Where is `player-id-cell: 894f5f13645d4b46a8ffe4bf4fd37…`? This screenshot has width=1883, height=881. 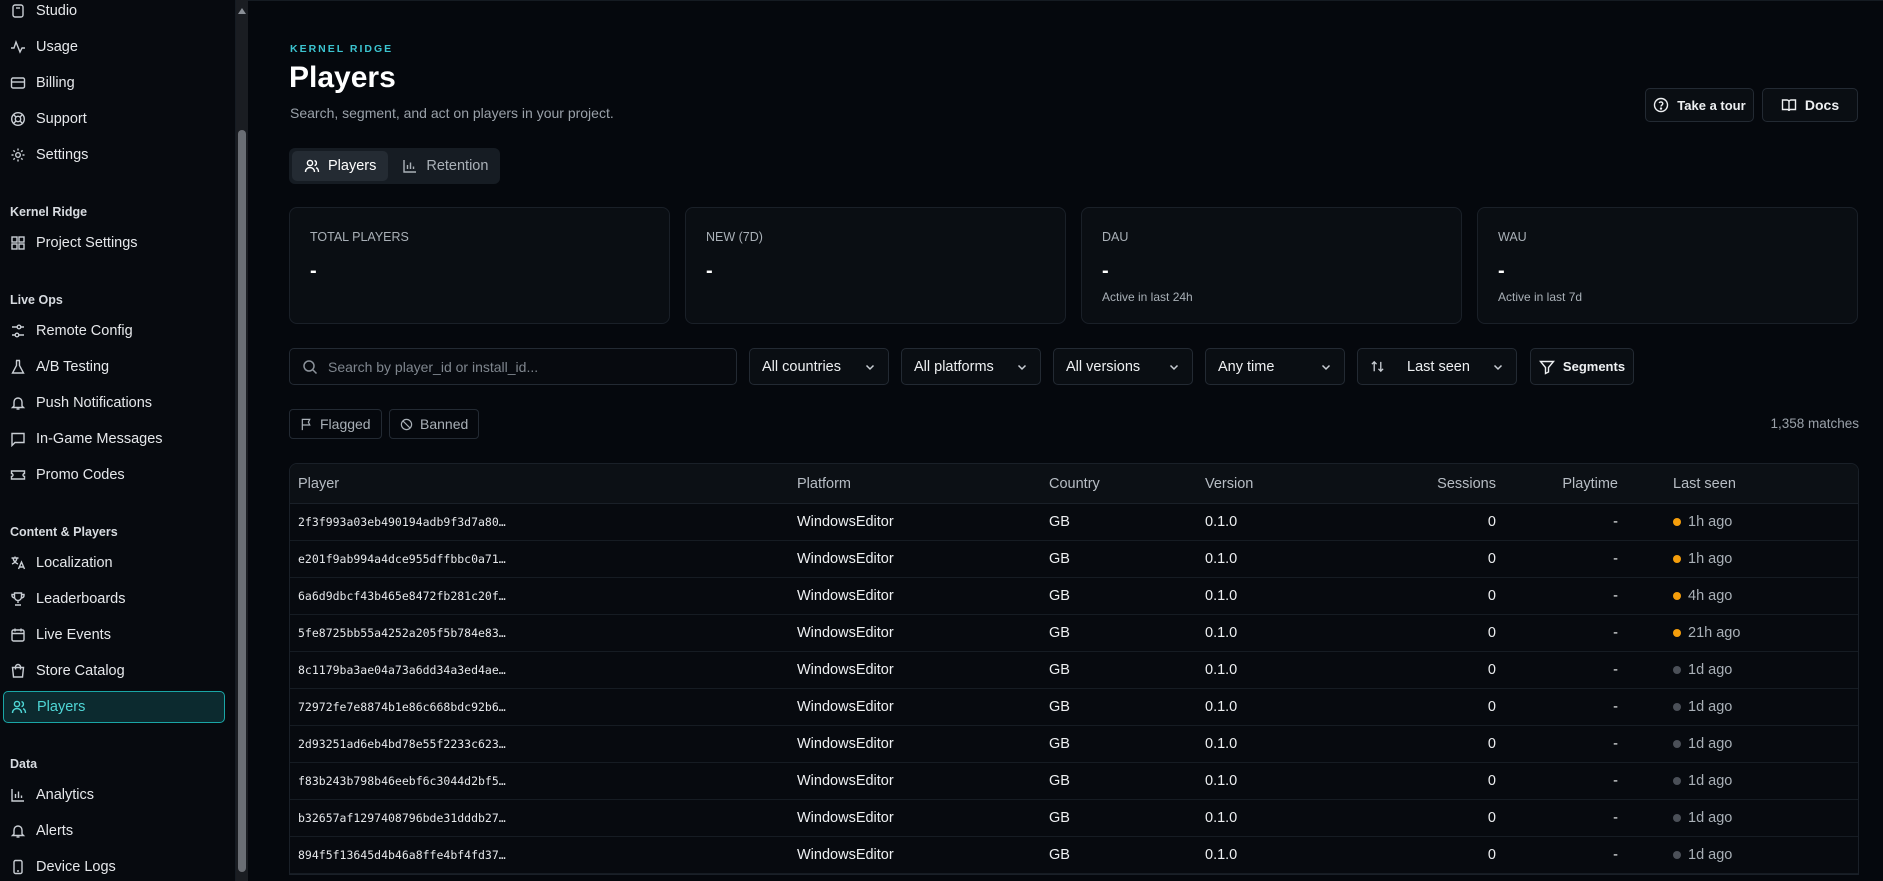 player-id-cell: 894f5f13645d4b46a8ffe4bf4fd37… is located at coordinates (402, 855).